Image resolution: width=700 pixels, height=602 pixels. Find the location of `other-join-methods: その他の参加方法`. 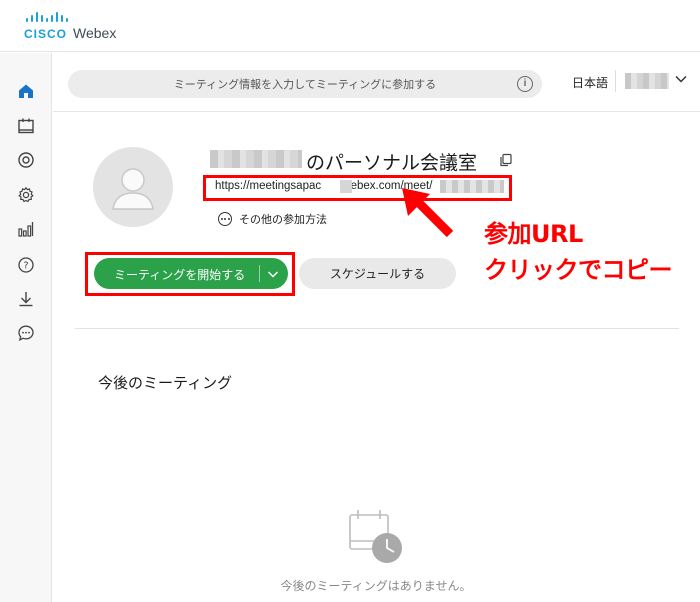

other-join-methods: その他の参加方法 is located at coordinates (272, 219).